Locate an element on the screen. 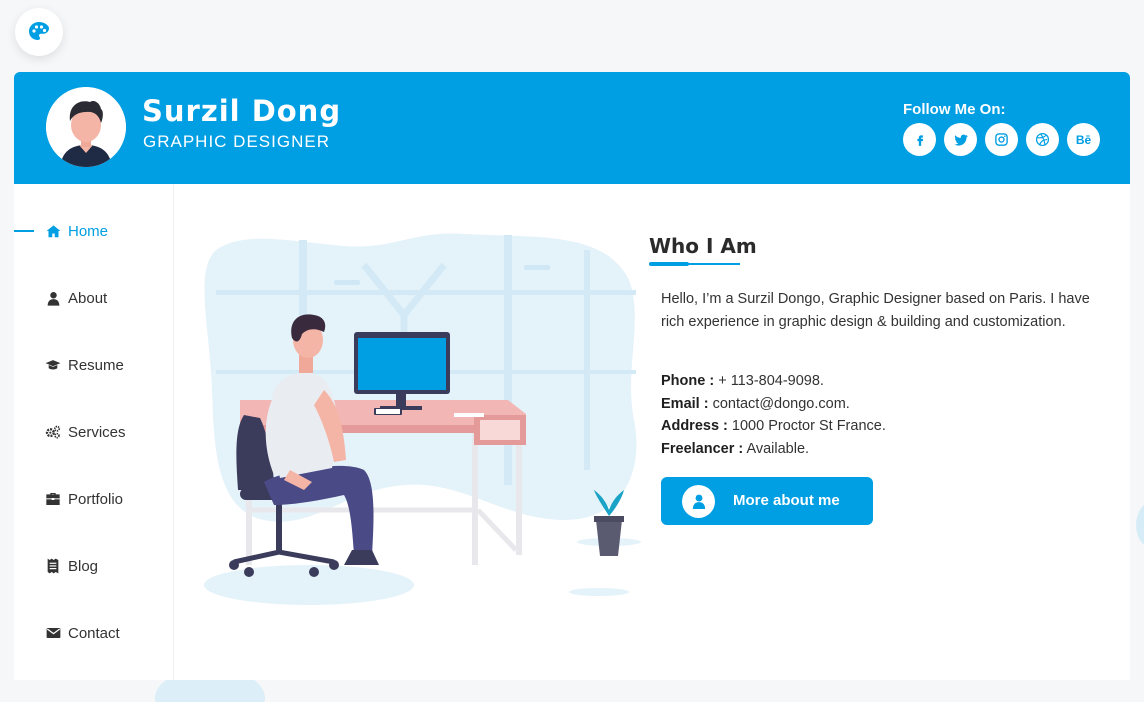 Image resolution: width=1144 pixels, height=702 pixels. facebook-button is located at coordinates (919, 139).